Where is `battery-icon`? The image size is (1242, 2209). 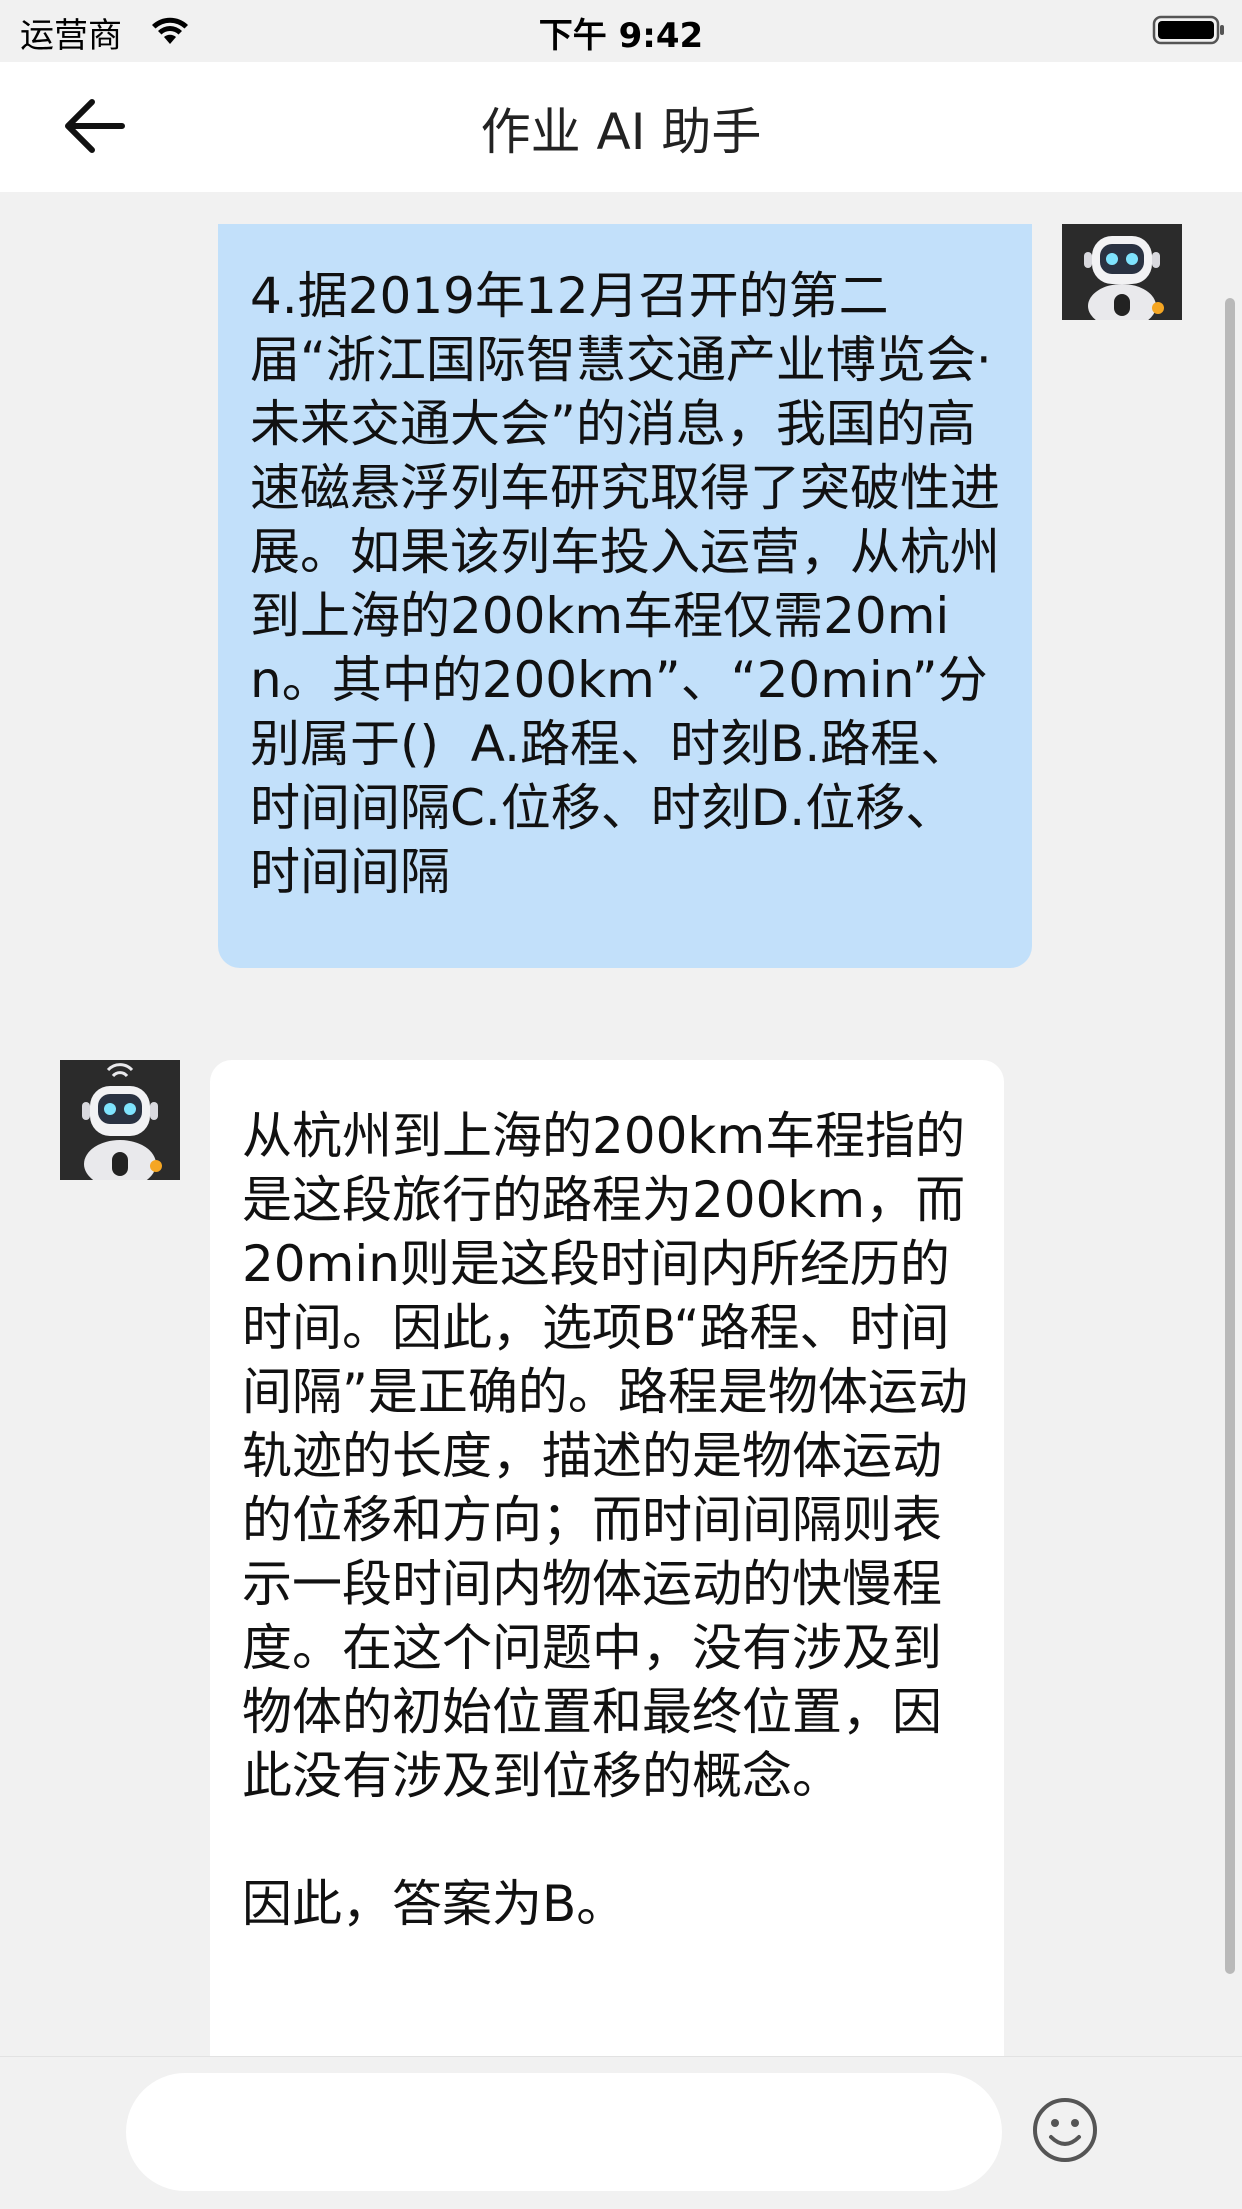 battery-icon is located at coordinates (1188, 30).